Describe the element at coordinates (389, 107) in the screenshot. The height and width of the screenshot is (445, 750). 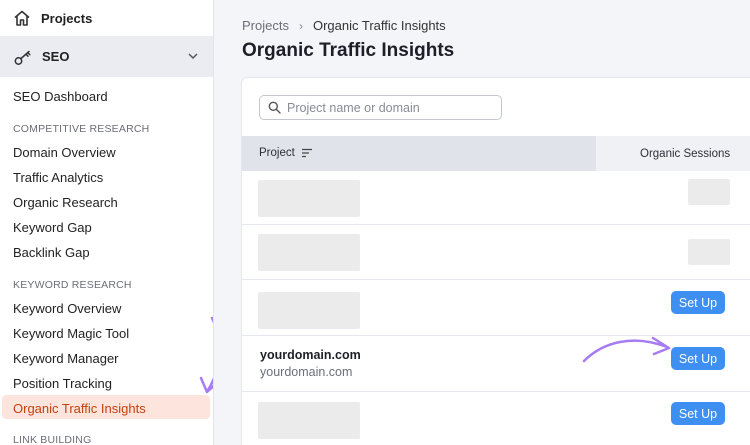
I see `search-input` at that location.